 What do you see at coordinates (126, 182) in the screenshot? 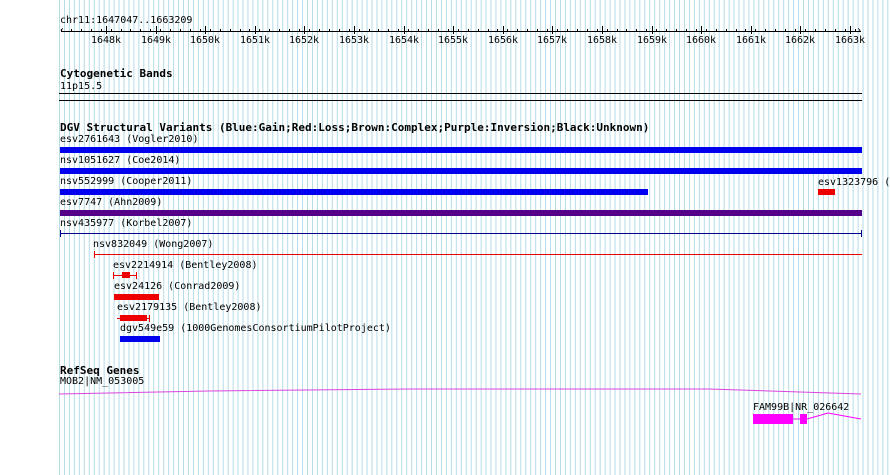
I see `dgv-feature-label: nsv552999 (Cooper2011)` at bounding box center [126, 182].